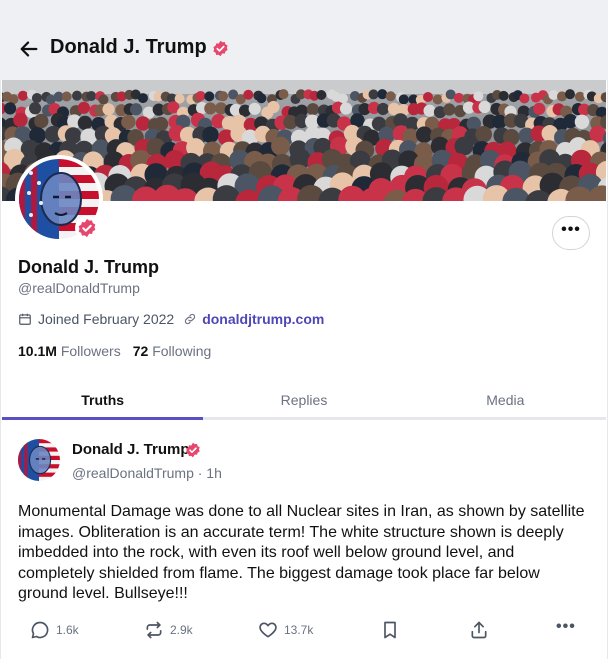 Image resolution: width=608 pixels, height=659 pixels. What do you see at coordinates (182, 351) in the screenshot?
I see `following-label: Following` at bounding box center [182, 351].